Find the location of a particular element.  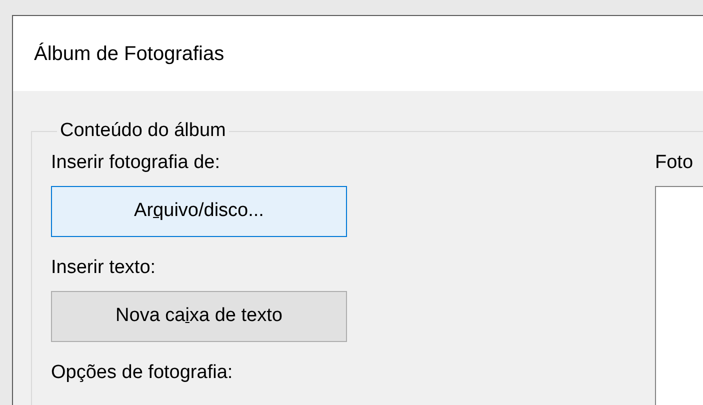

field-label: Opções de fotografia: is located at coordinates (142, 373).